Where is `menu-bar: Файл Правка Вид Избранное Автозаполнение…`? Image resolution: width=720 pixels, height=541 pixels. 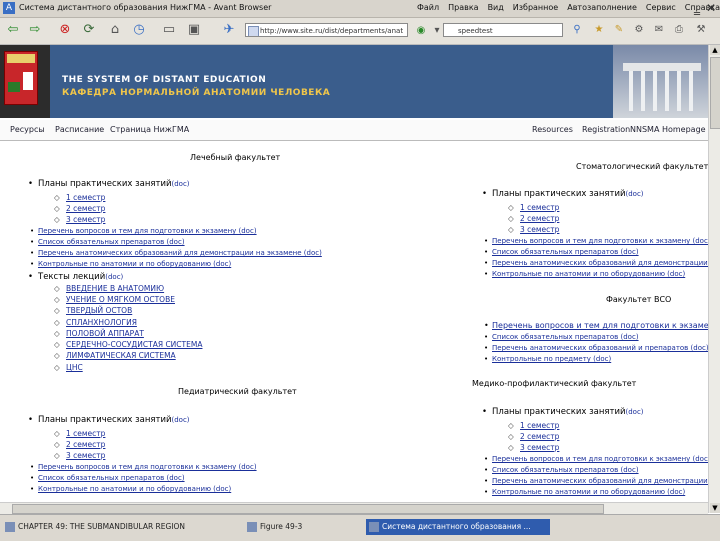
menu-bar: Файл Правка Вид Избранное Автозаполнение… is located at coordinates (568, 7).